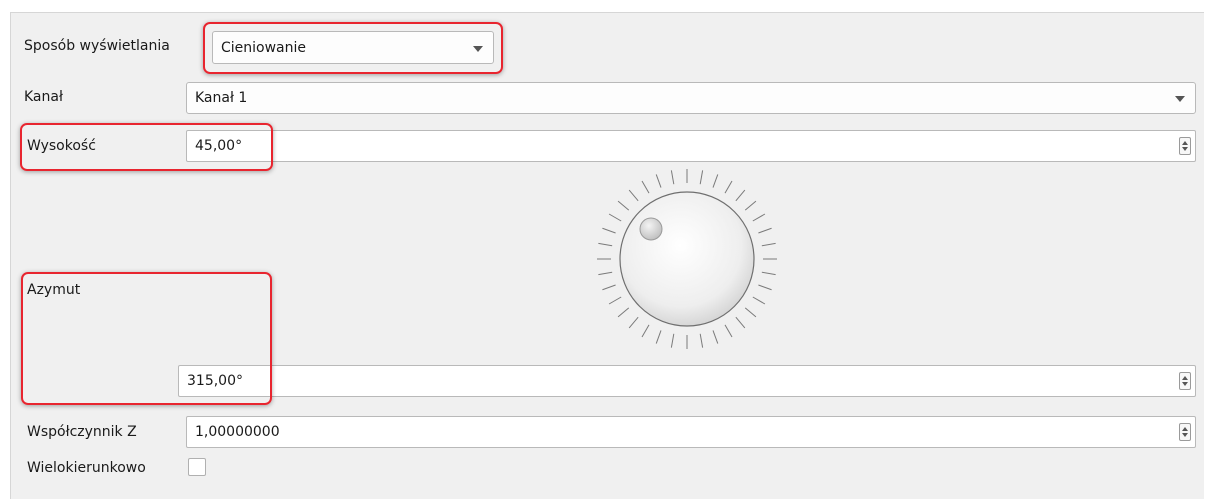  Describe the element at coordinates (215, 381) in the screenshot. I see `azimuth-value: 315,00°` at that location.